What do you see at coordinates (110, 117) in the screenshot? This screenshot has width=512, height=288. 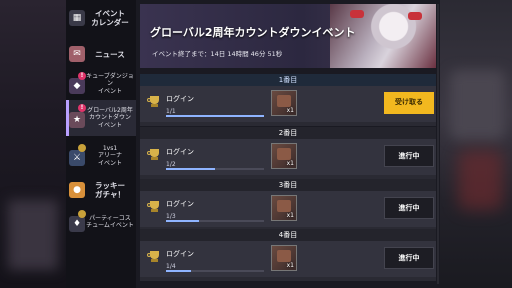 I see `sidebar-item-label: グローバル2周年 カウントダウン イベント` at bounding box center [110, 117].